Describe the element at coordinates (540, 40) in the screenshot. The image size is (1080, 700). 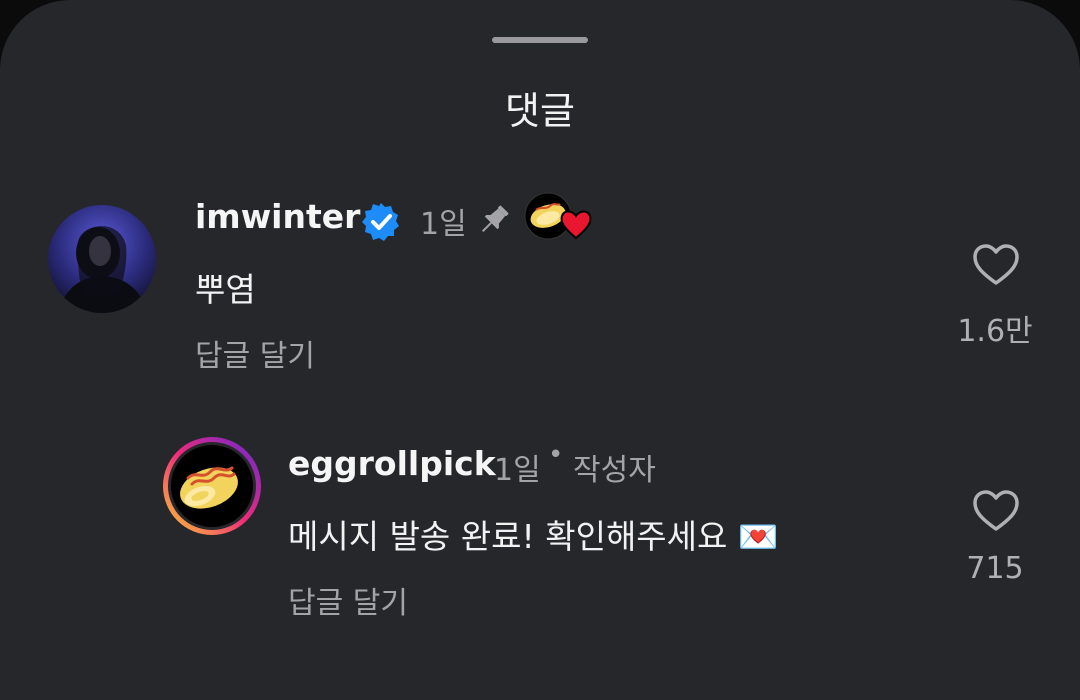
I see `drag-handle` at that location.